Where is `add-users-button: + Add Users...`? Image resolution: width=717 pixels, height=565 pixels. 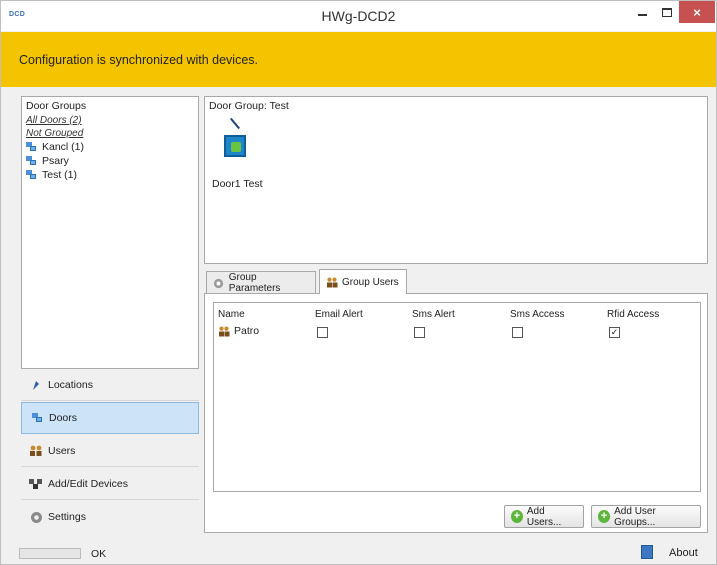
add-users-button: + Add Users... is located at coordinates (544, 516).